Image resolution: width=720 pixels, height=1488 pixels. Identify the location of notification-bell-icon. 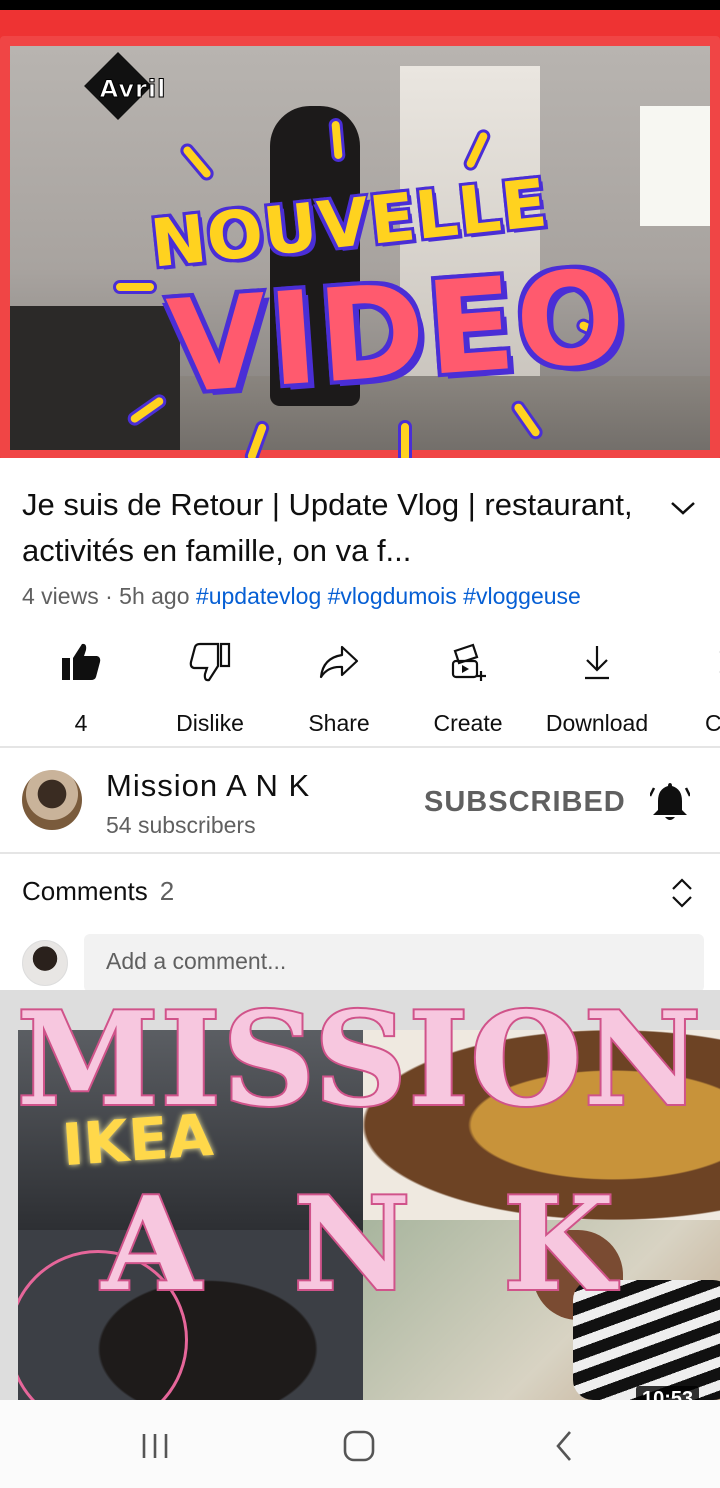
(670, 801).